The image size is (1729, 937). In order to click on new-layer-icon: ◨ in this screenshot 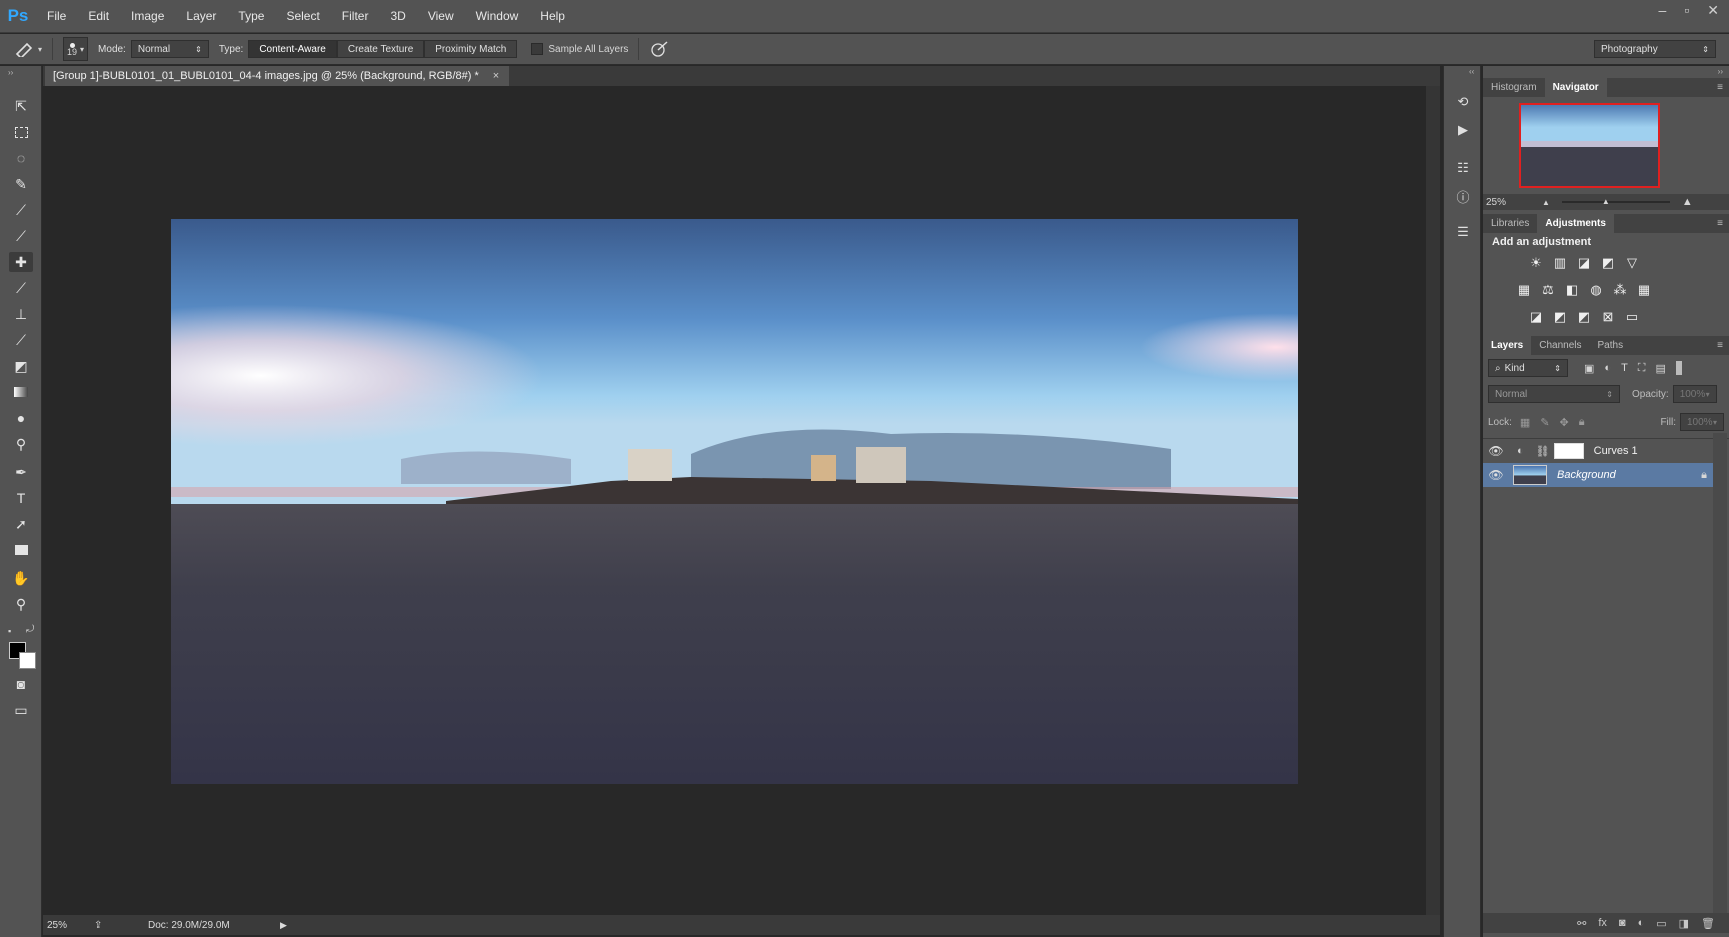, I will do `click(1684, 923)`.